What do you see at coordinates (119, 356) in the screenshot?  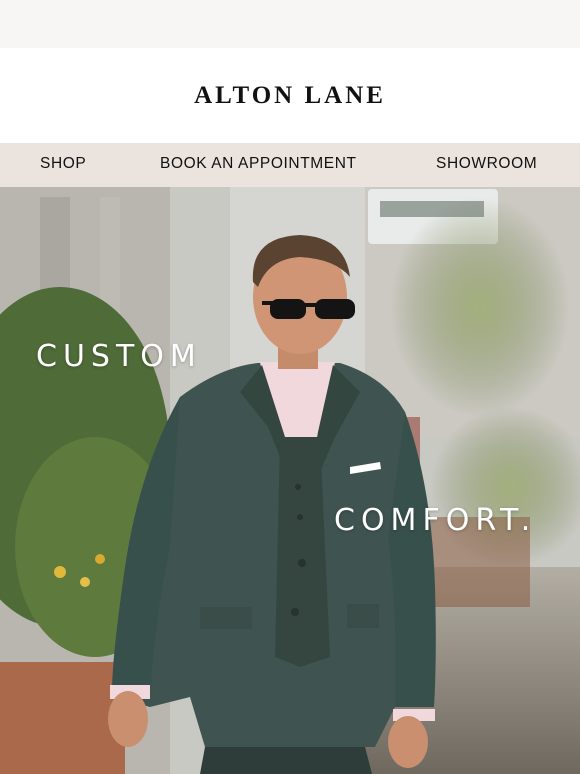 I see `hero-headline-custom: CUSTOM` at bounding box center [119, 356].